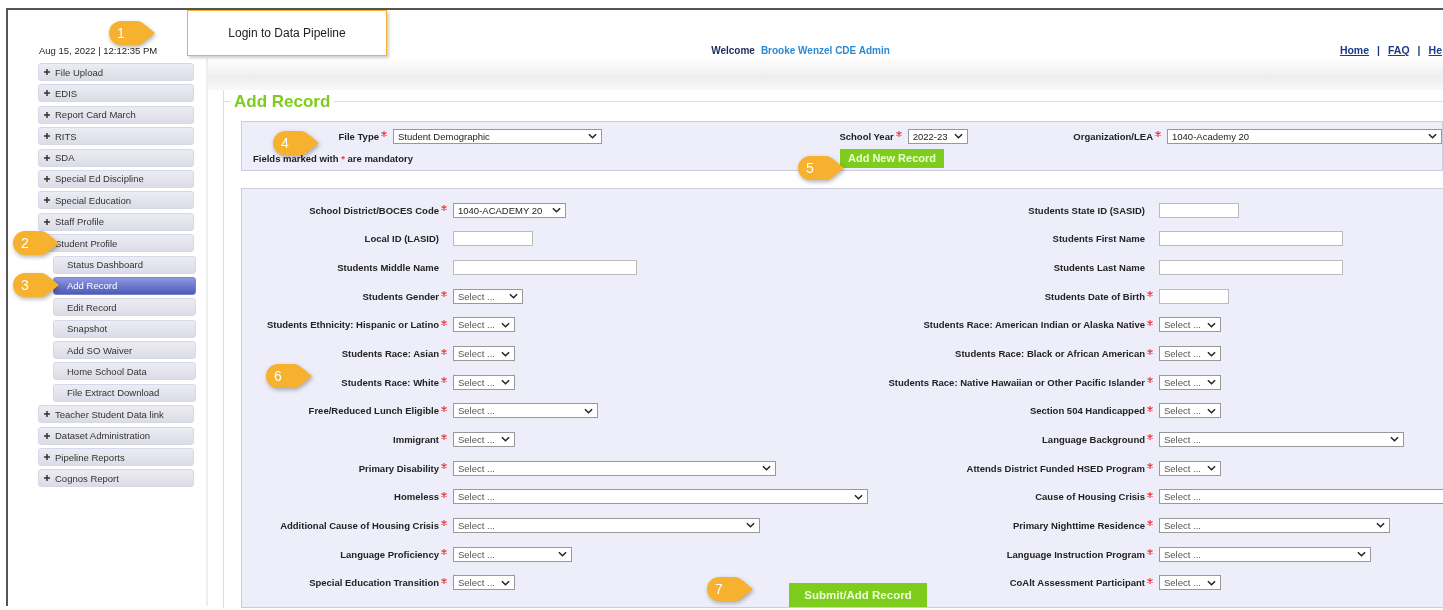 This screenshot has width=1443, height=610. I want to click on field-label: Organization/LEA, so click(1112, 136).